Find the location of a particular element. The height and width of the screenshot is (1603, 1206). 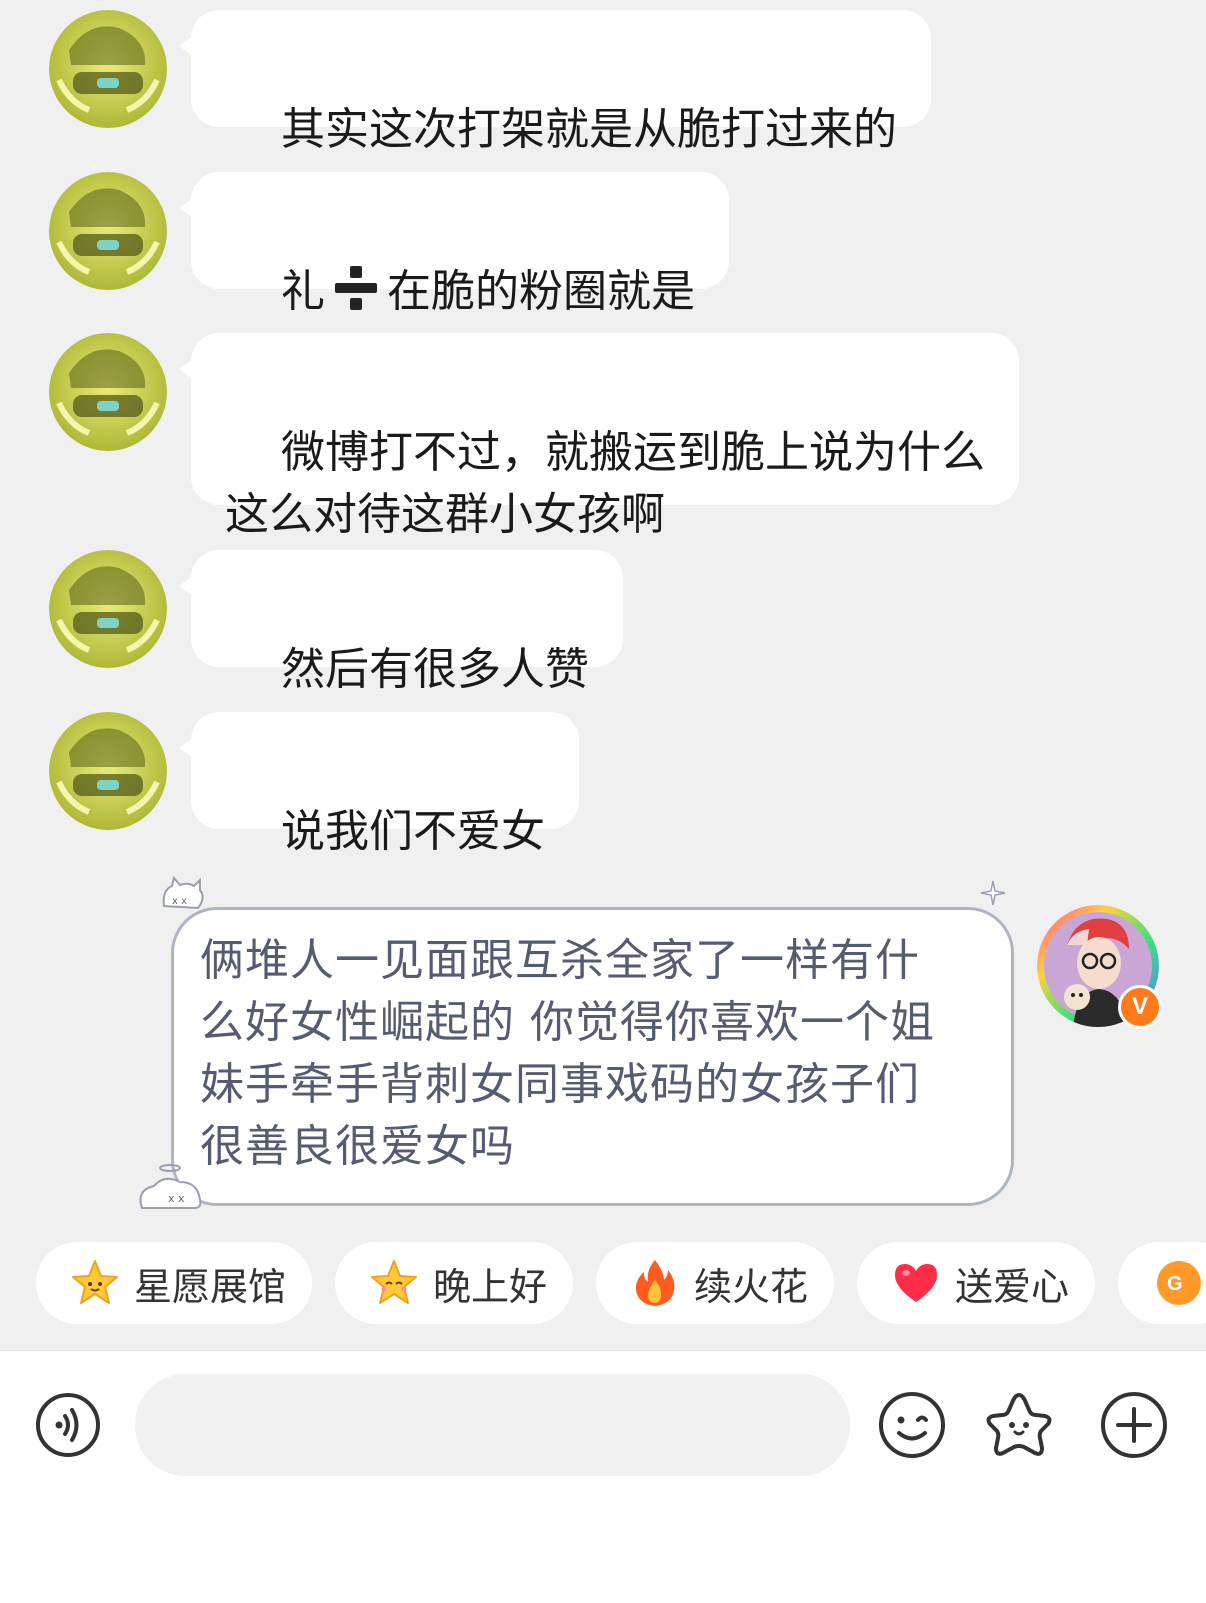

message-text: 其实这次打架就是从脆打过来的 is located at coordinates (588, 129).